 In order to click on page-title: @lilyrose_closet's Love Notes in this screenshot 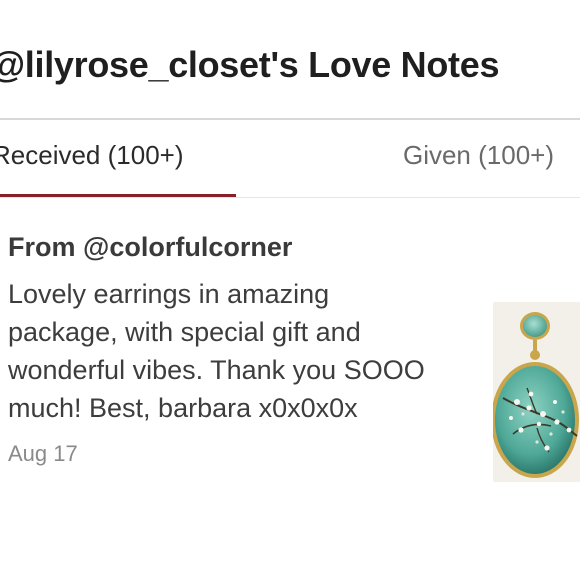, I will do `click(250, 64)`.